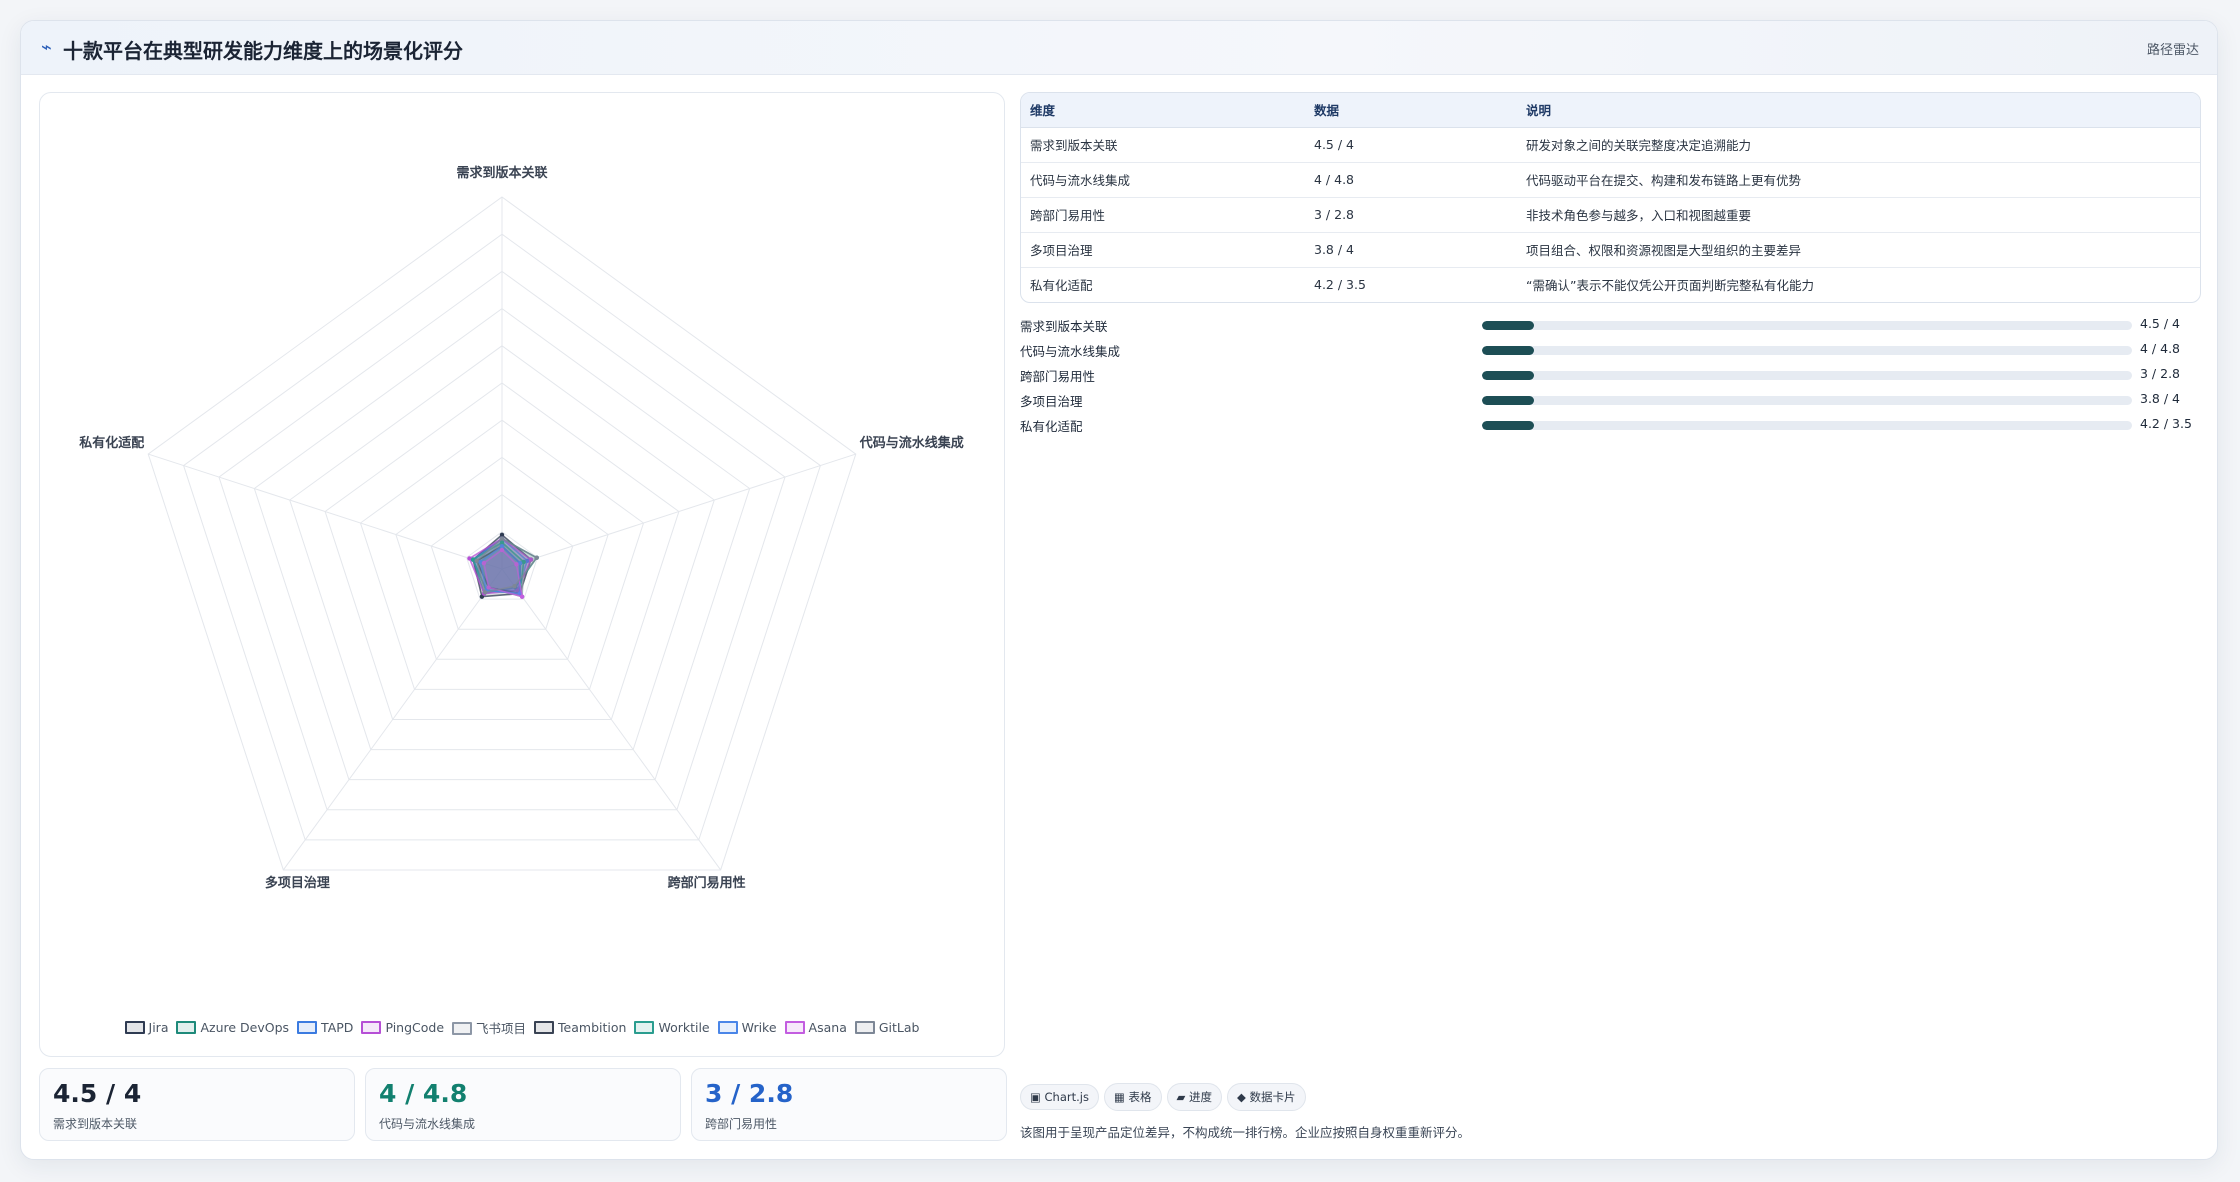 This screenshot has height=1182, width=2240. What do you see at coordinates (592, 1027) in the screenshot?
I see `legend-label: Teambition` at bounding box center [592, 1027].